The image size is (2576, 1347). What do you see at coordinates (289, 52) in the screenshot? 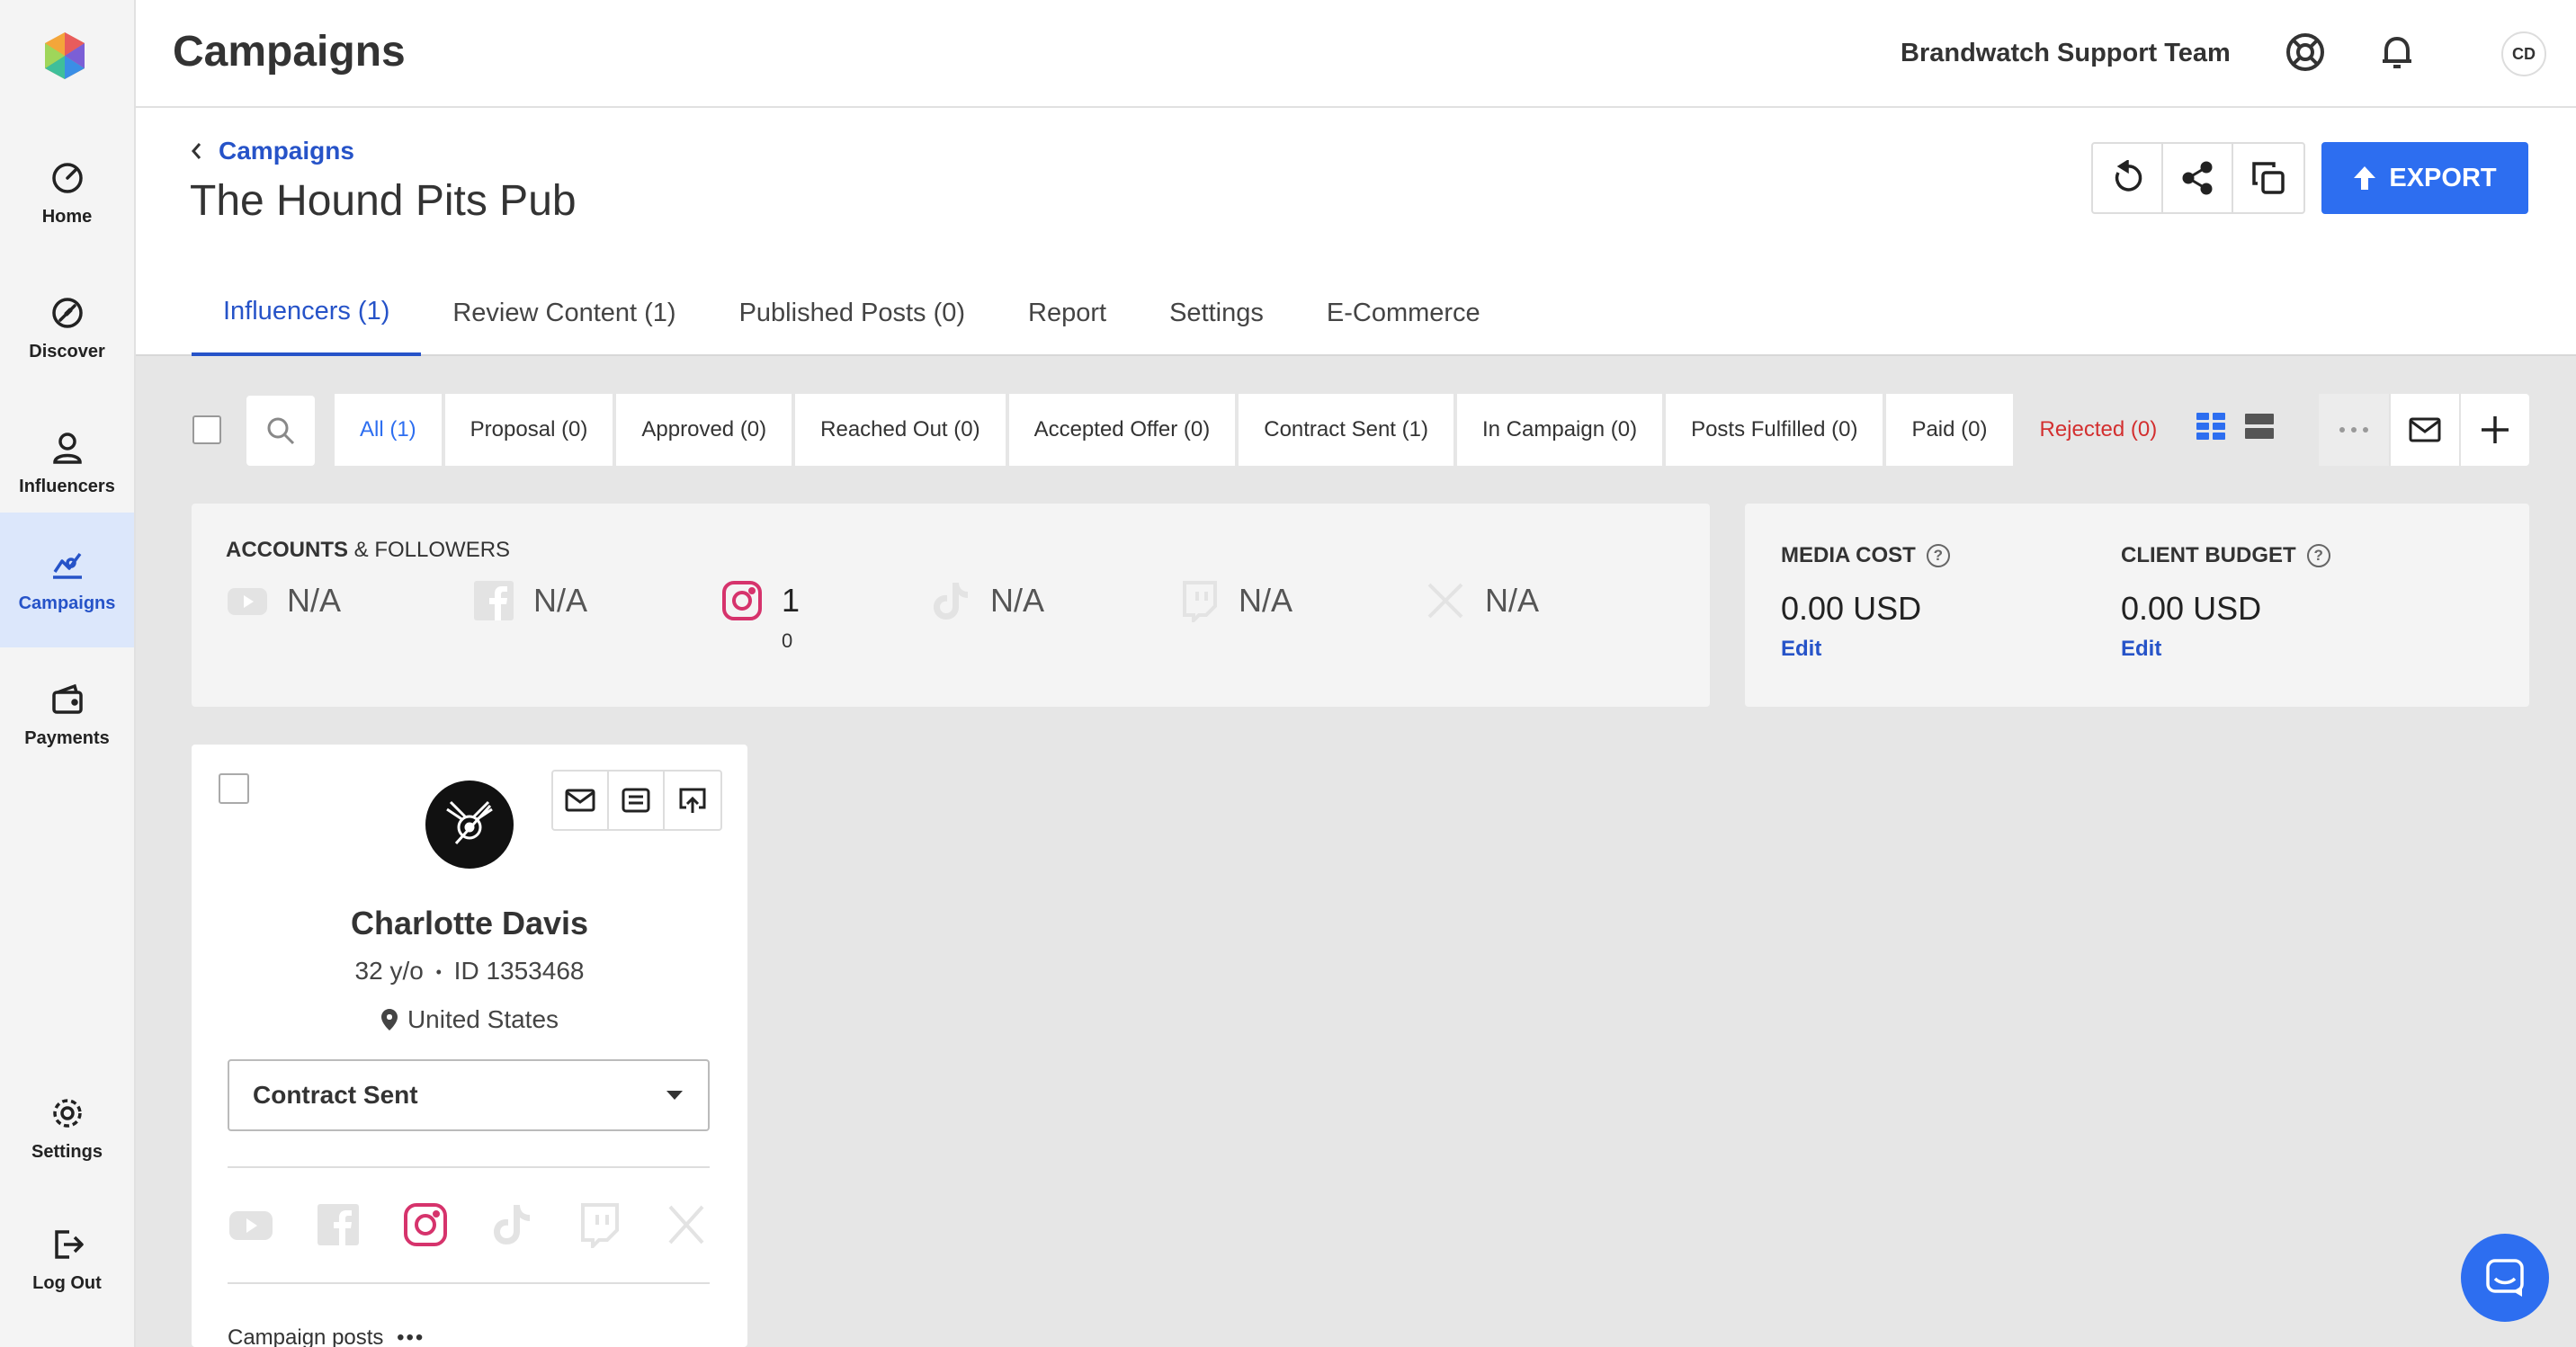
I see `app-title: Campaigns` at bounding box center [289, 52].